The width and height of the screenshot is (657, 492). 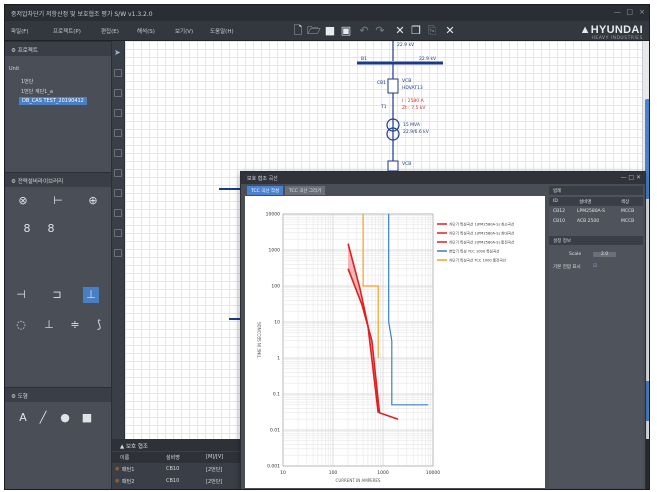 I want to click on tr1-label: T1, so click(x=384, y=107).